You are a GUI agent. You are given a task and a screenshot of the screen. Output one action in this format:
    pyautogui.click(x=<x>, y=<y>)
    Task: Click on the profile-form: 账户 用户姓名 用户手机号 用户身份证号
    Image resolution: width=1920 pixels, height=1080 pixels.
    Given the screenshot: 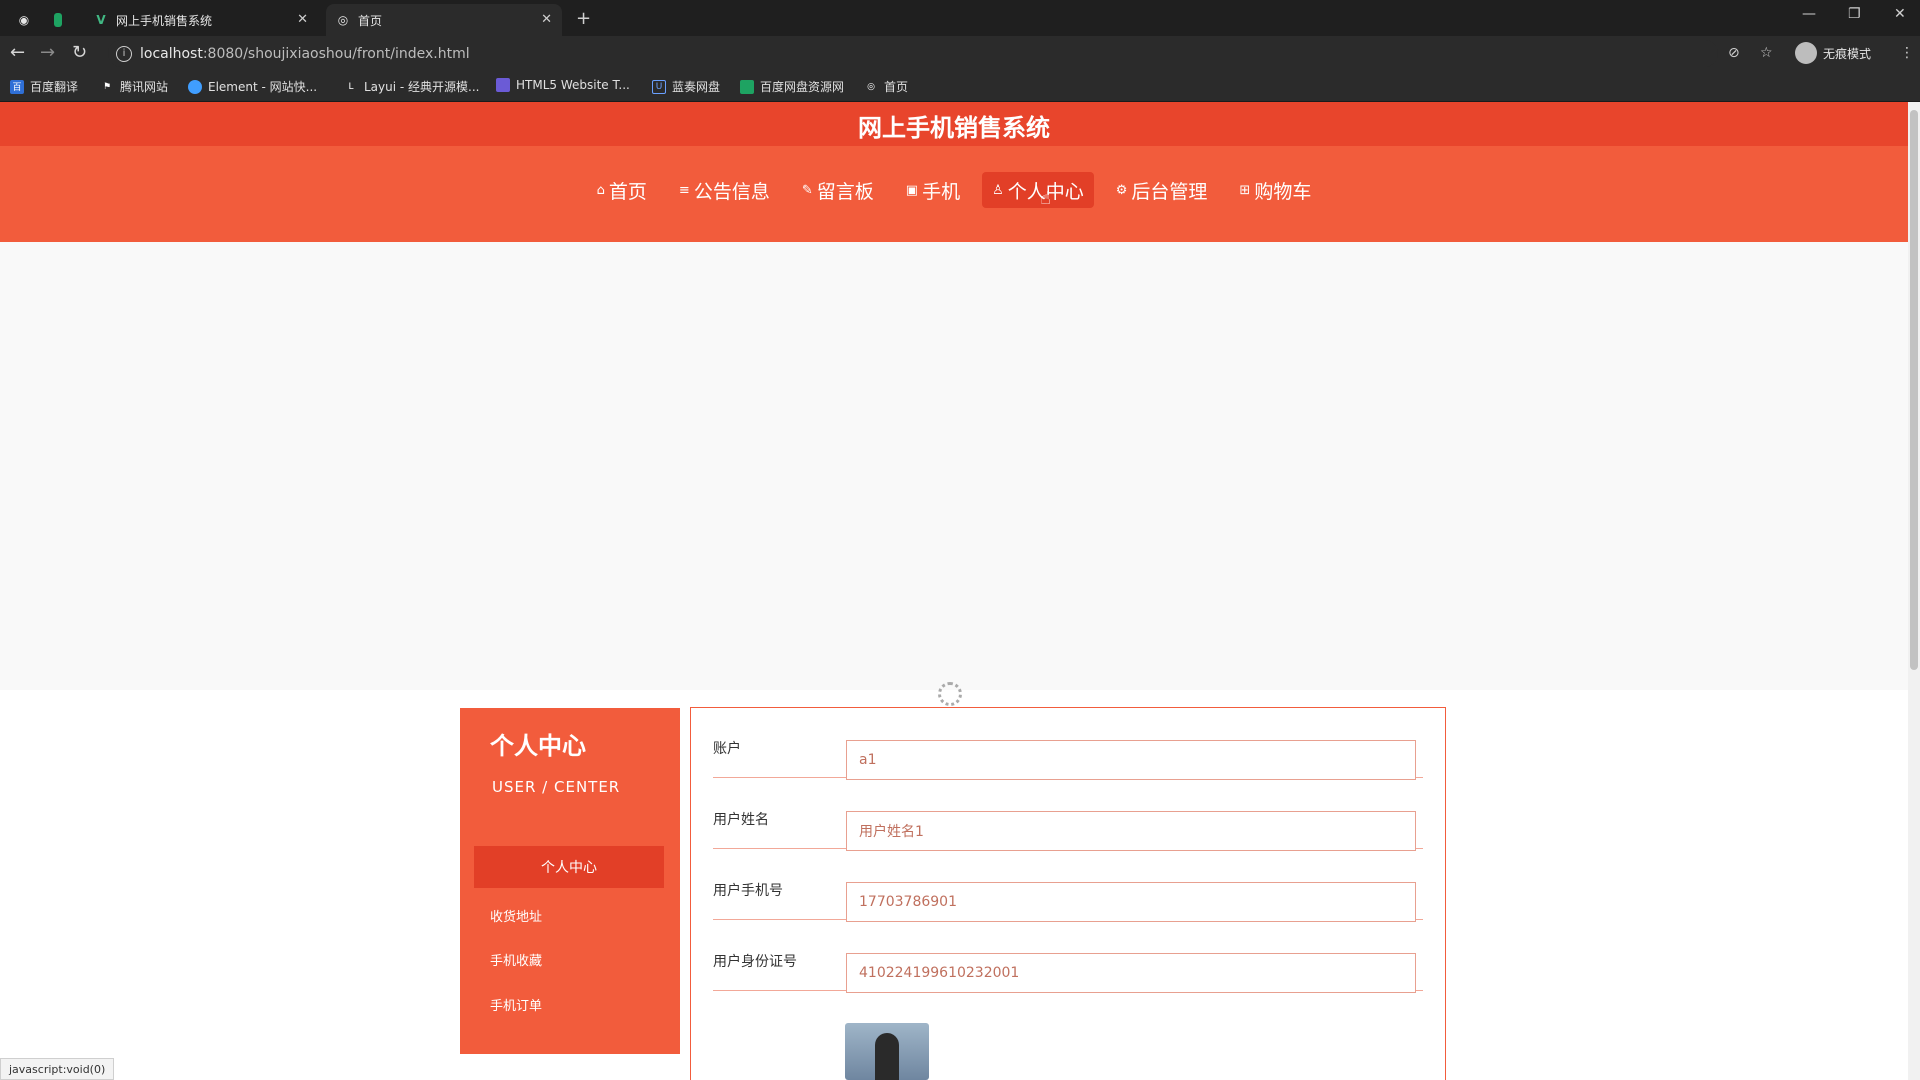 What is the action you would take?
    pyautogui.click(x=1068, y=893)
    